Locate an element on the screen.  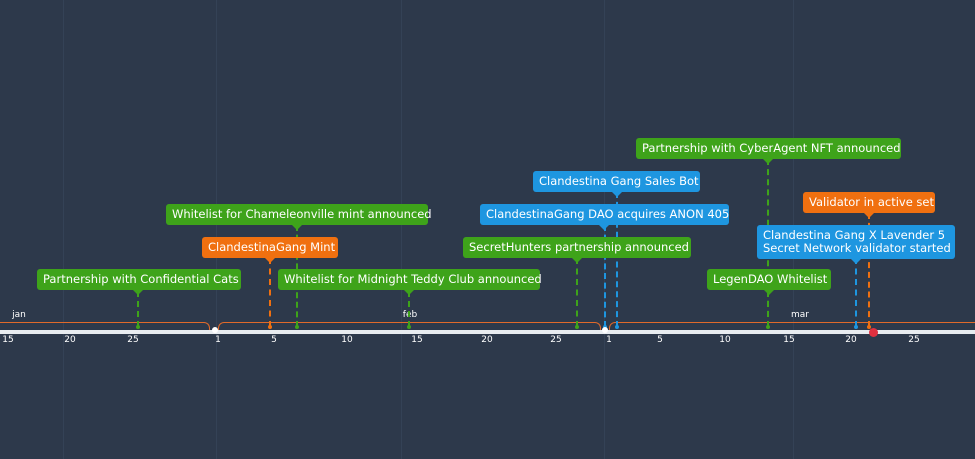
event-text: ClandestinaGang Mint is located at coordinates (272, 247).